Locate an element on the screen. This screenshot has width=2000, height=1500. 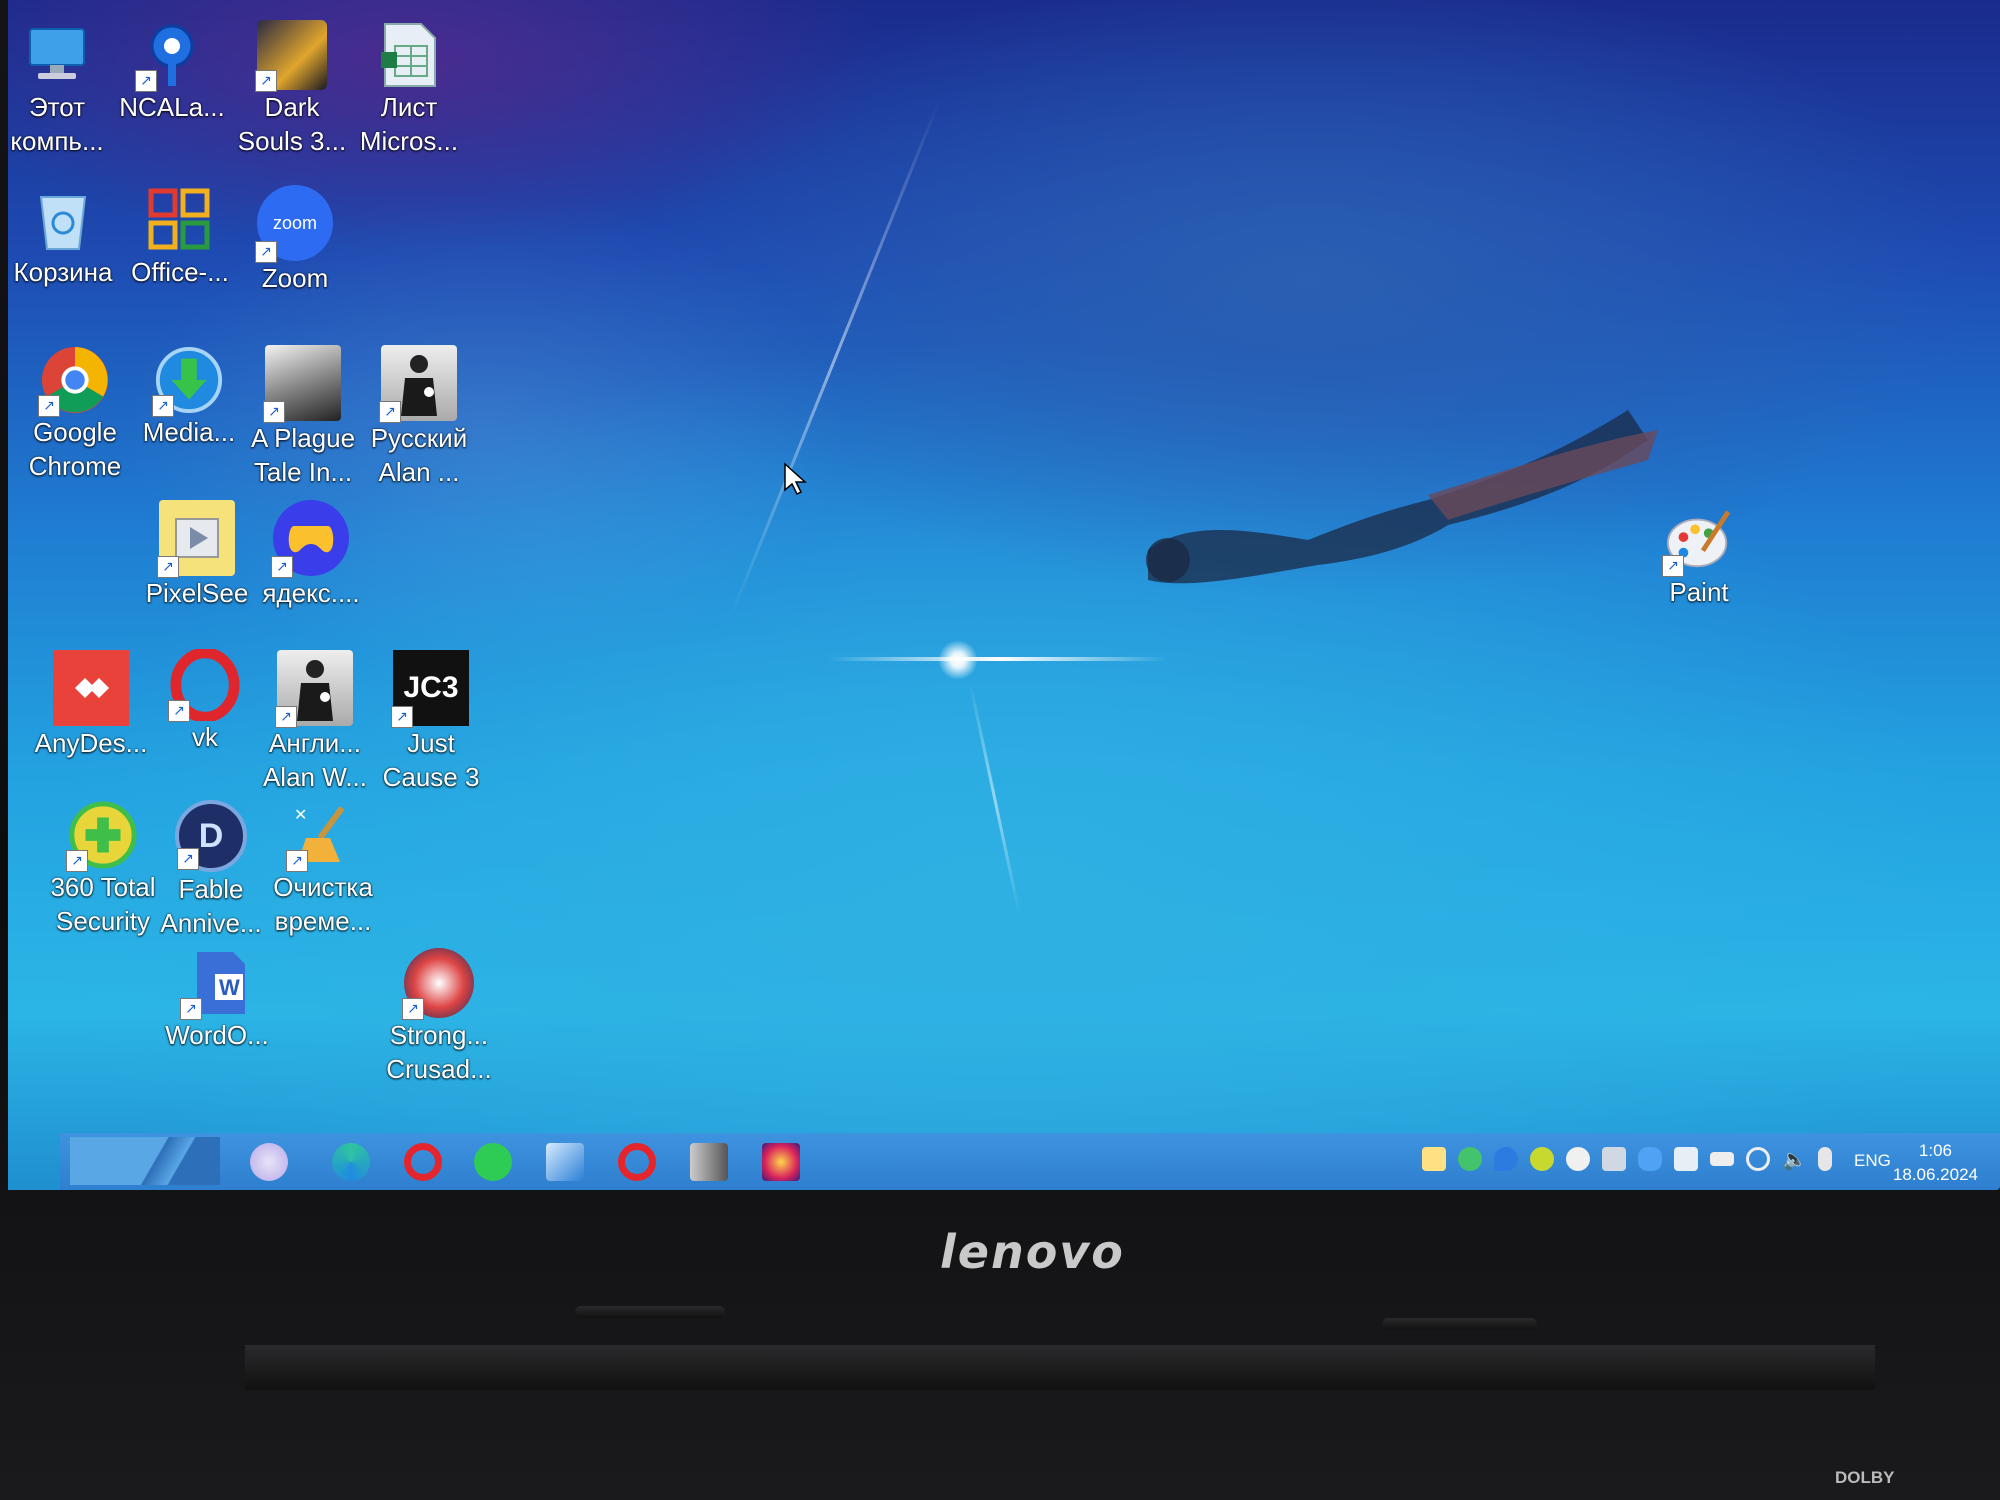
zoom-icon: zoom ↗ Zoom is located at coordinates (295, 240).